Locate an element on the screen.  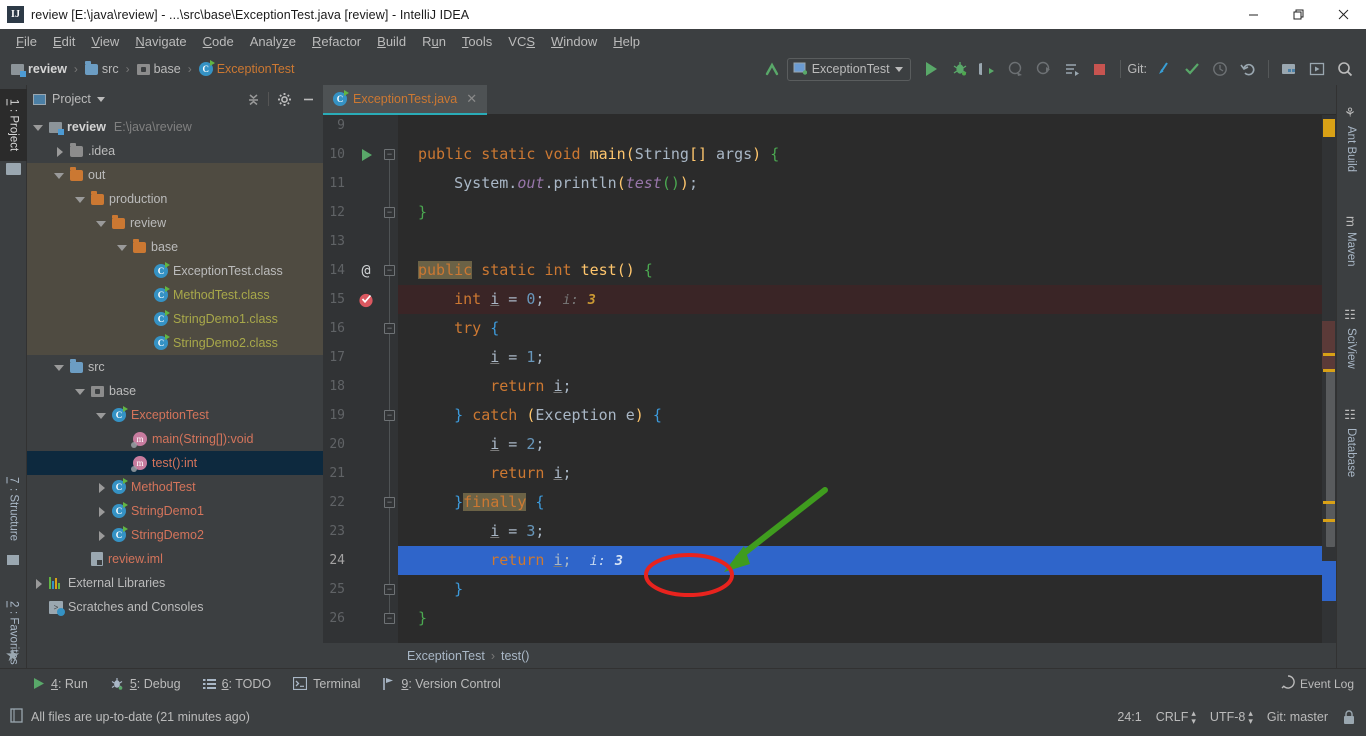
menu-item-file: File is located at coordinates (26, 41).